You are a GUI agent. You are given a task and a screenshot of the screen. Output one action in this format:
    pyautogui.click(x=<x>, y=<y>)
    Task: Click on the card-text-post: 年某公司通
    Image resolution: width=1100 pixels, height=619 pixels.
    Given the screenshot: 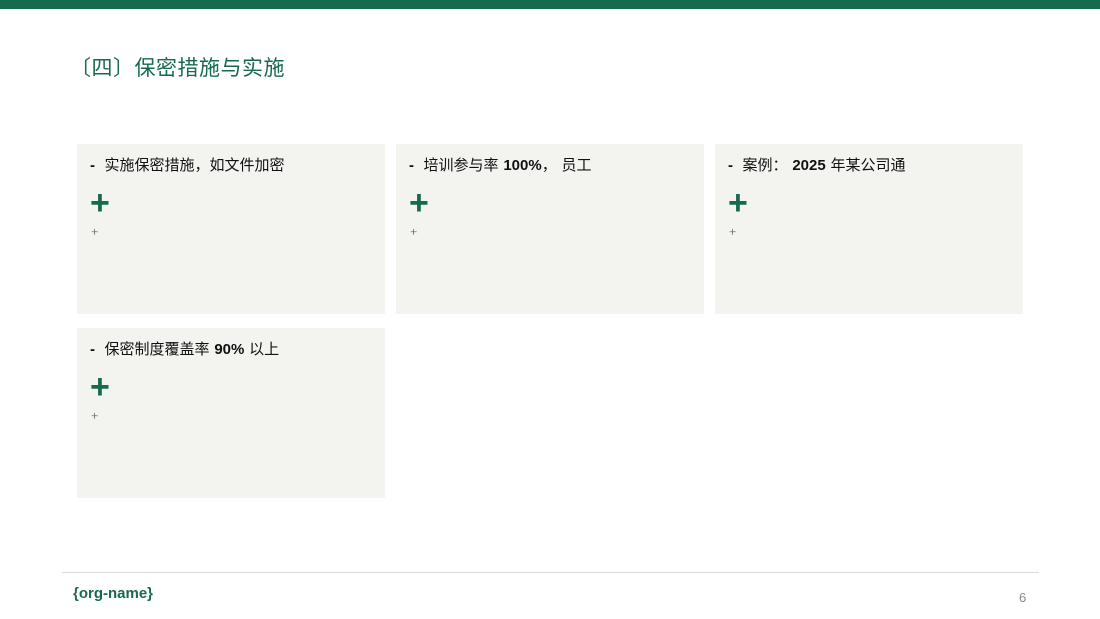 What is the action you would take?
    pyautogui.click(x=865, y=165)
    